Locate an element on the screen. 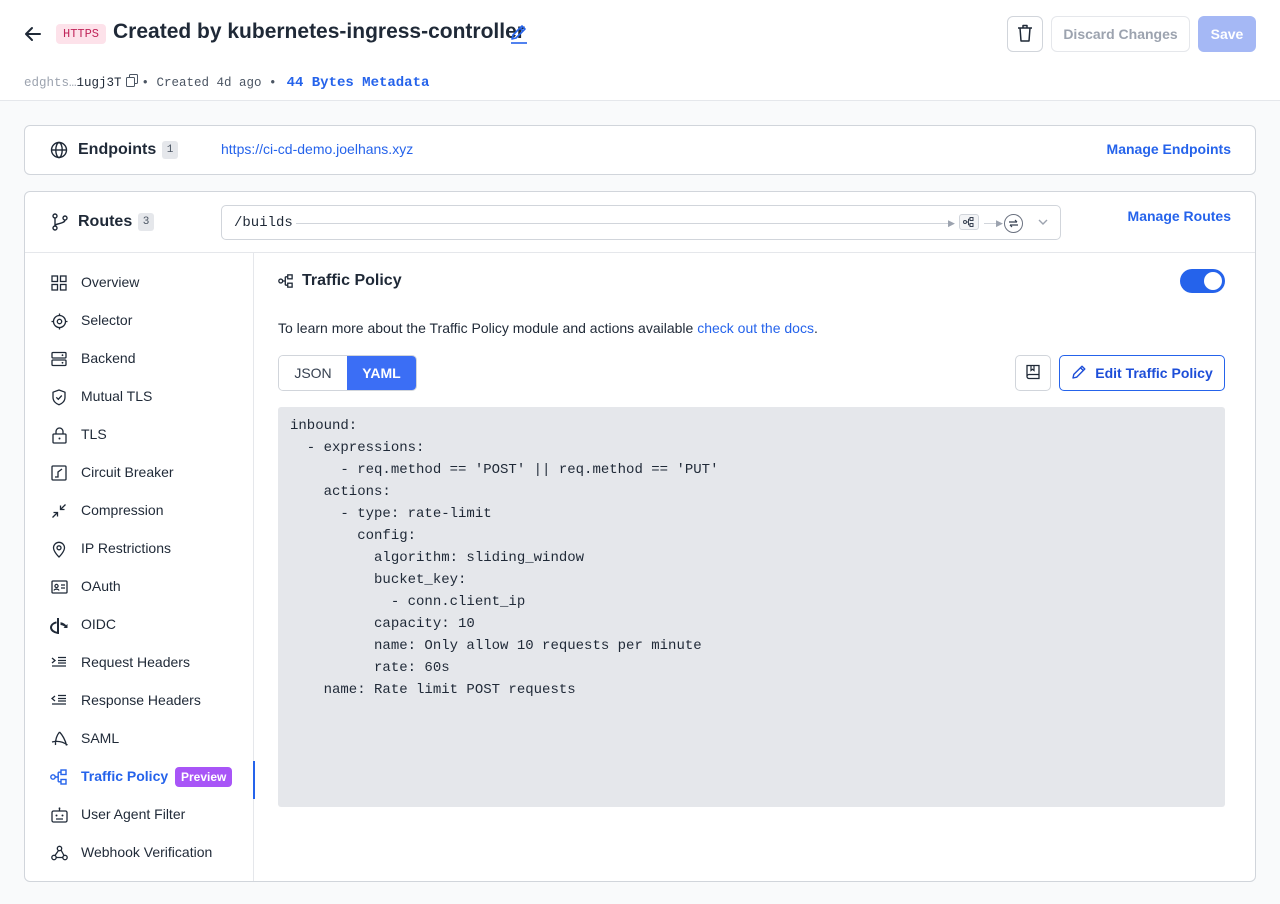  sidebar-item-label: User Agent Filter is located at coordinates (133, 814).